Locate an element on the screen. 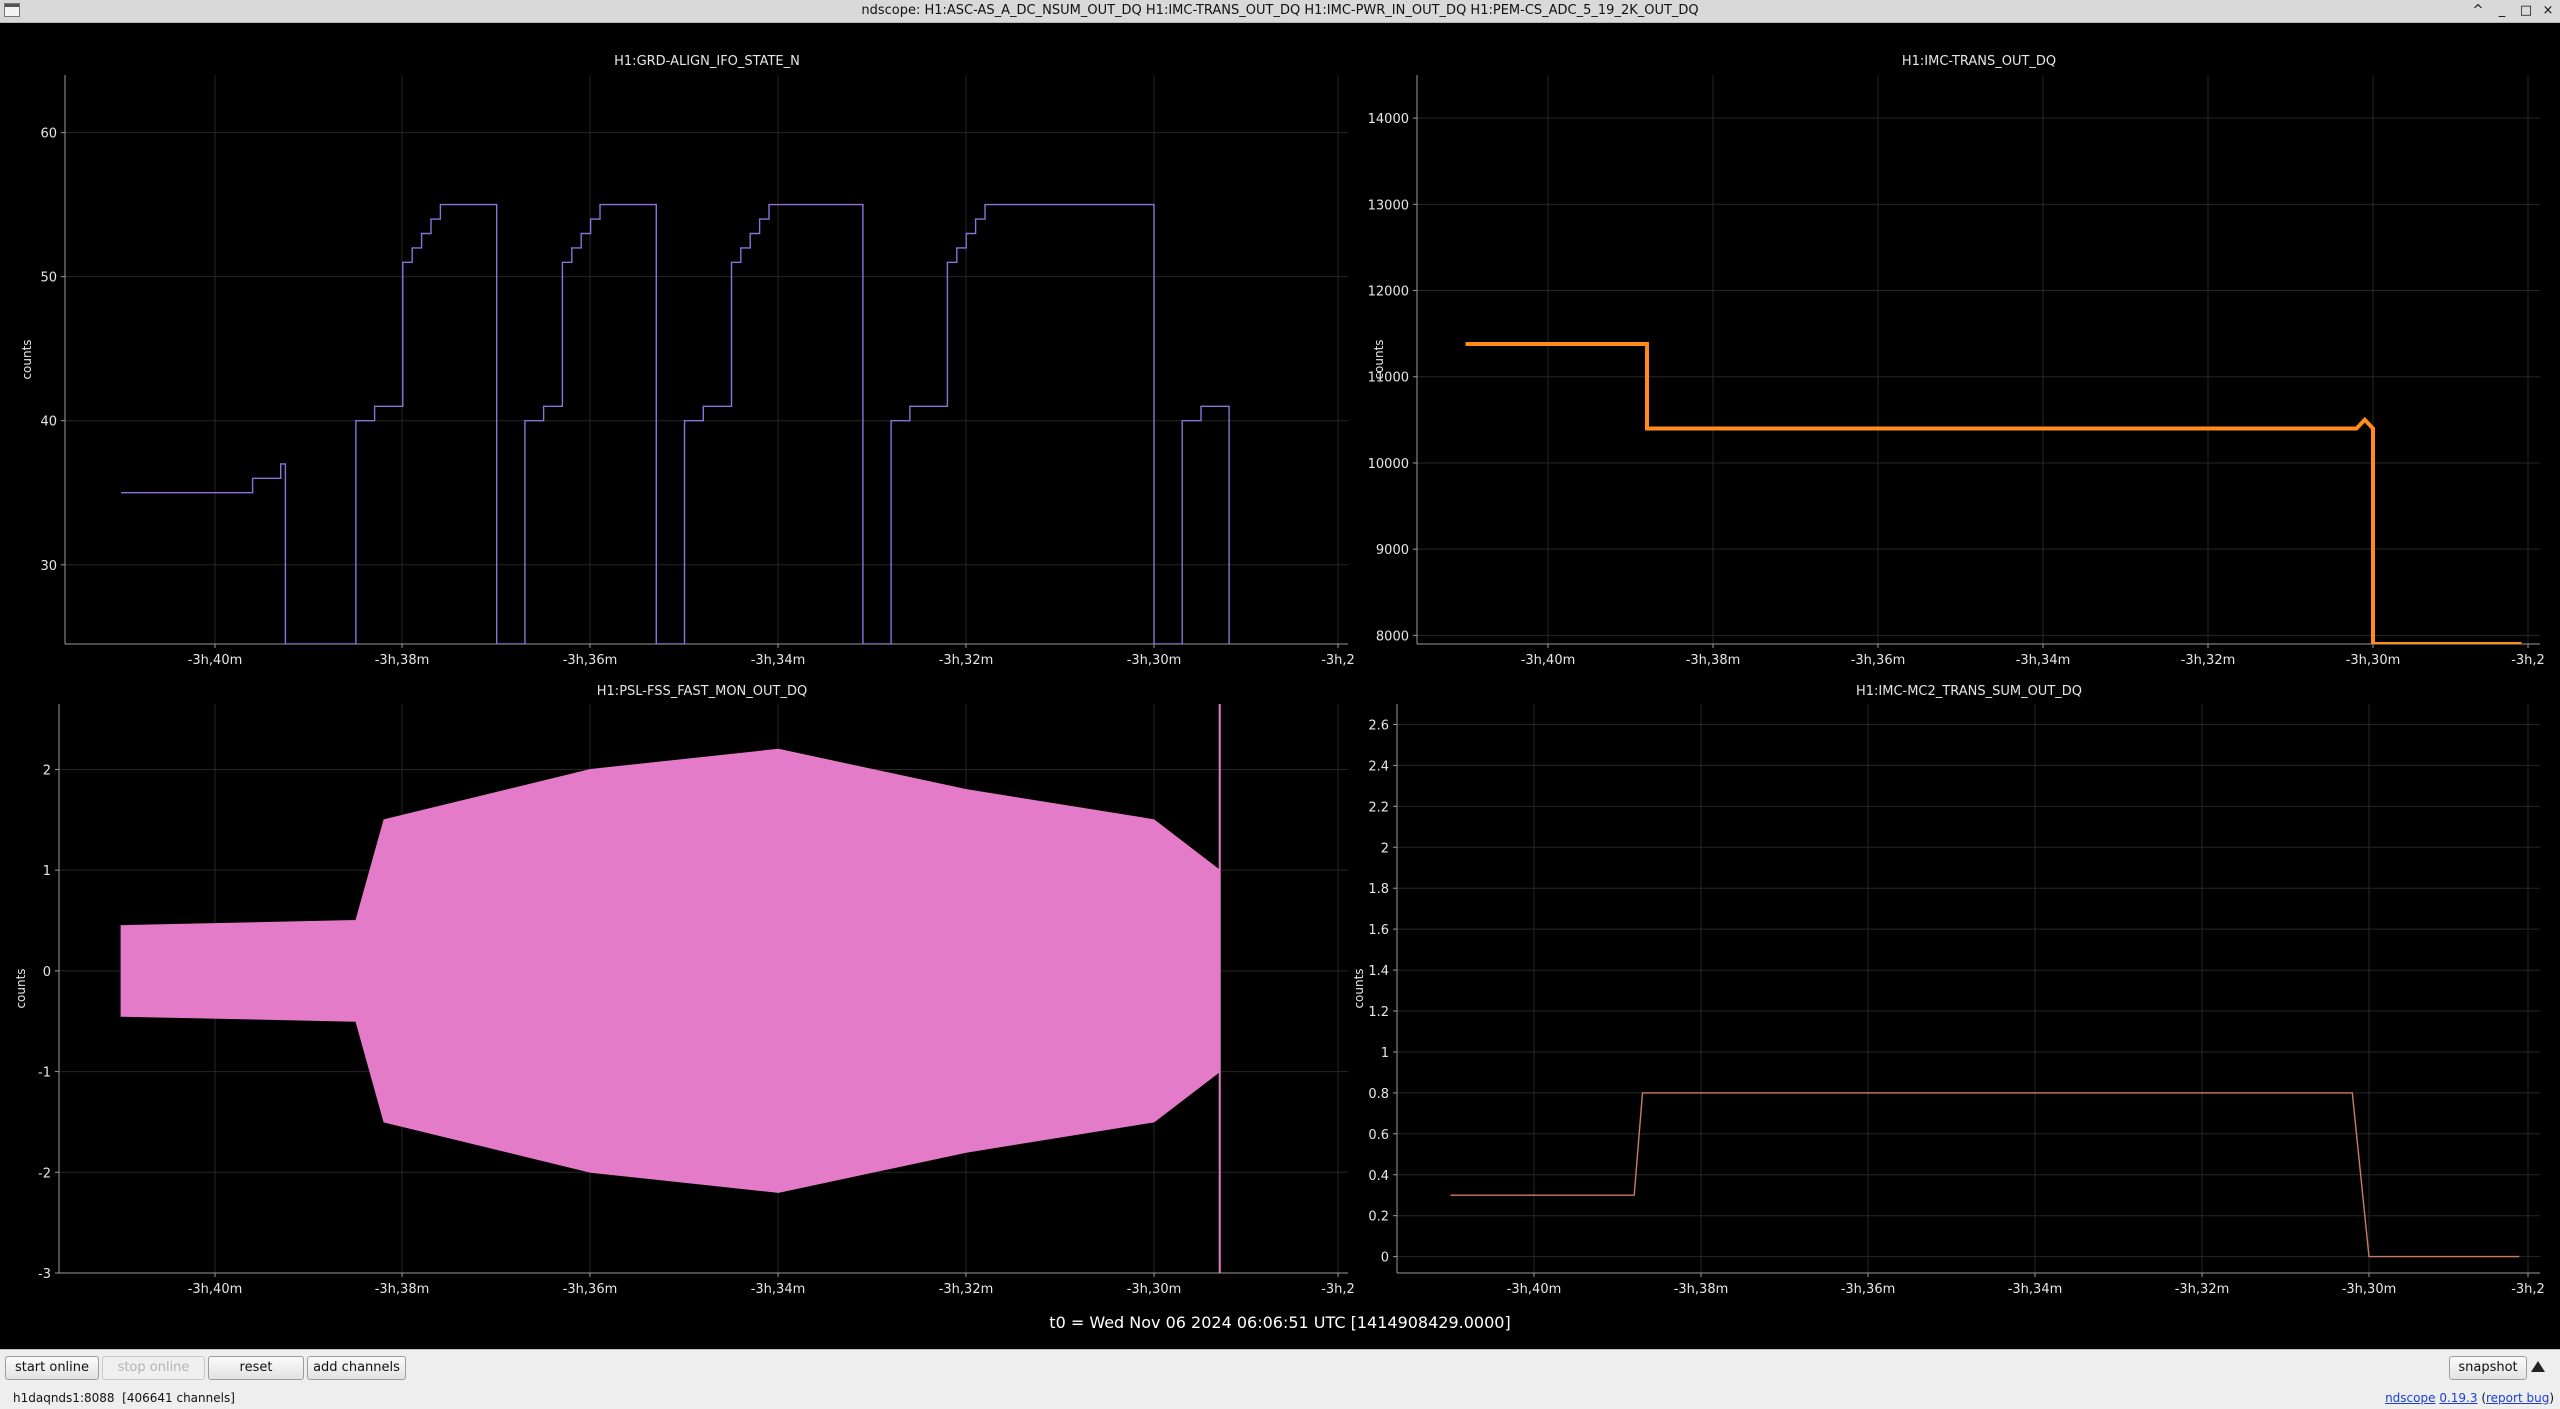  y-tick-label: 30 is located at coordinates (48, 566).